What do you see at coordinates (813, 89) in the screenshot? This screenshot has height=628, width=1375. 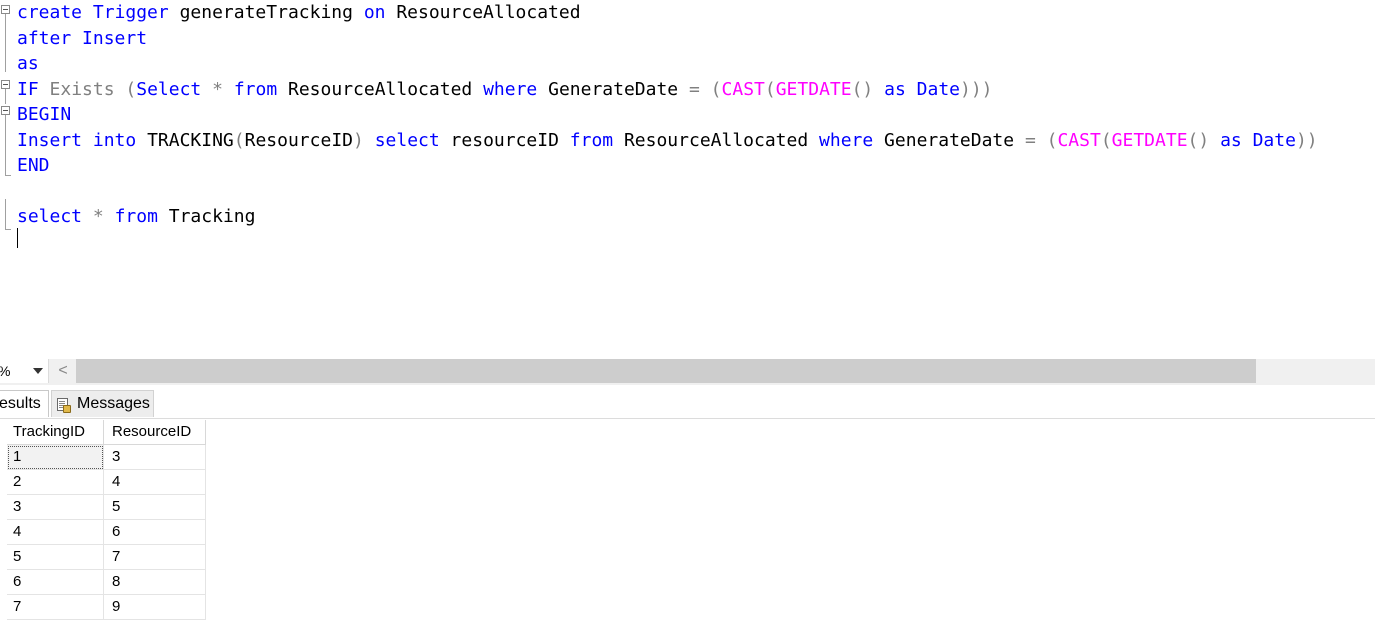 I see `code-token: GETDATE` at bounding box center [813, 89].